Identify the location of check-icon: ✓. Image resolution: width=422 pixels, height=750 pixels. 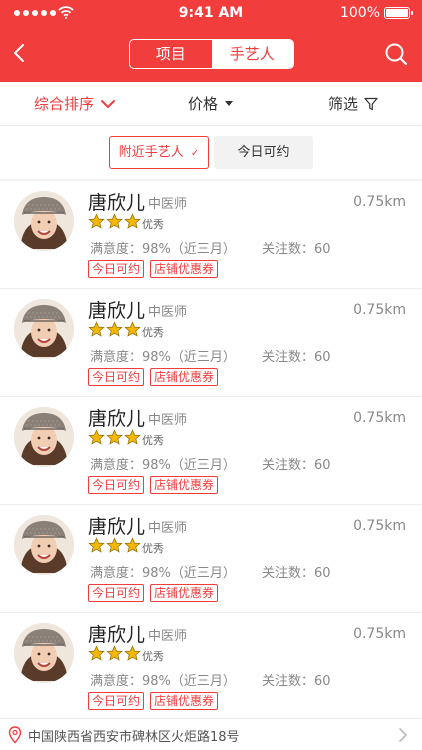
(195, 153).